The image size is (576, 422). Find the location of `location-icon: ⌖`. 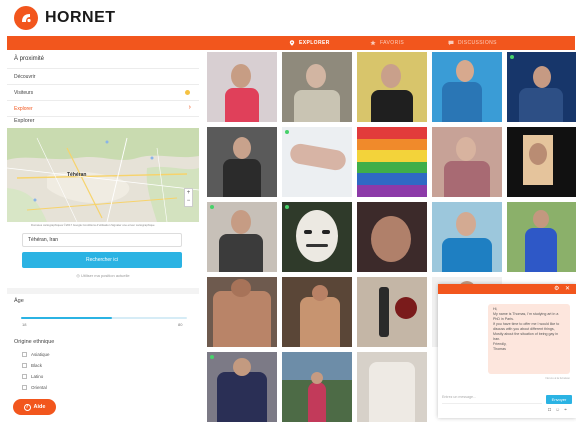

location-icon: ⌖ is located at coordinates (565, 410).